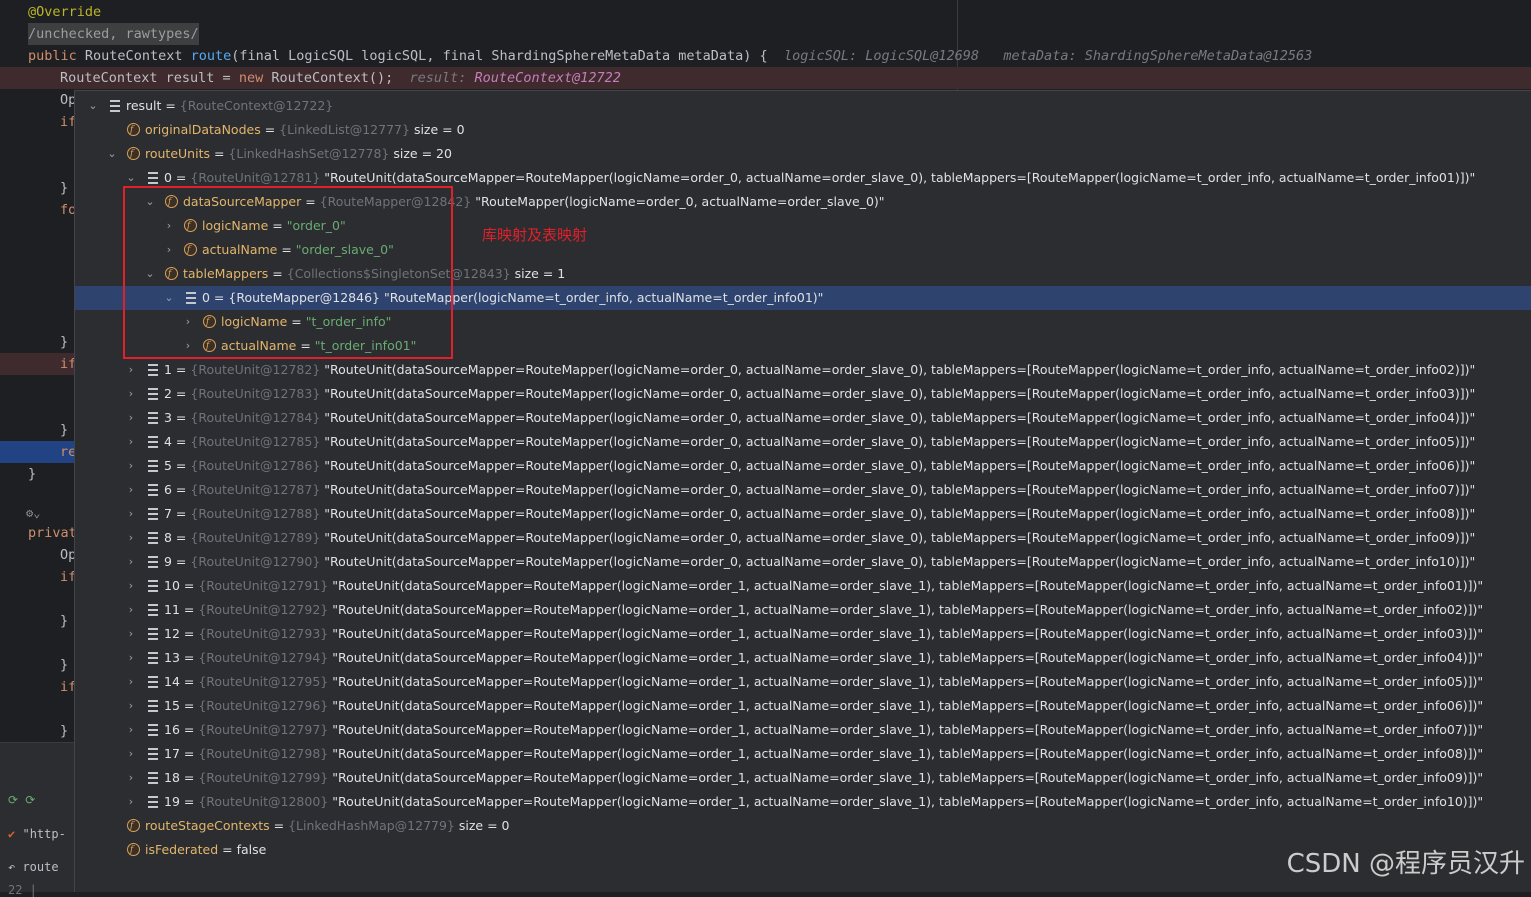 Image resolution: width=1531 pixels, height=897 pixels. I want to click on code-stub-brace-6: }, so click(64, 731).